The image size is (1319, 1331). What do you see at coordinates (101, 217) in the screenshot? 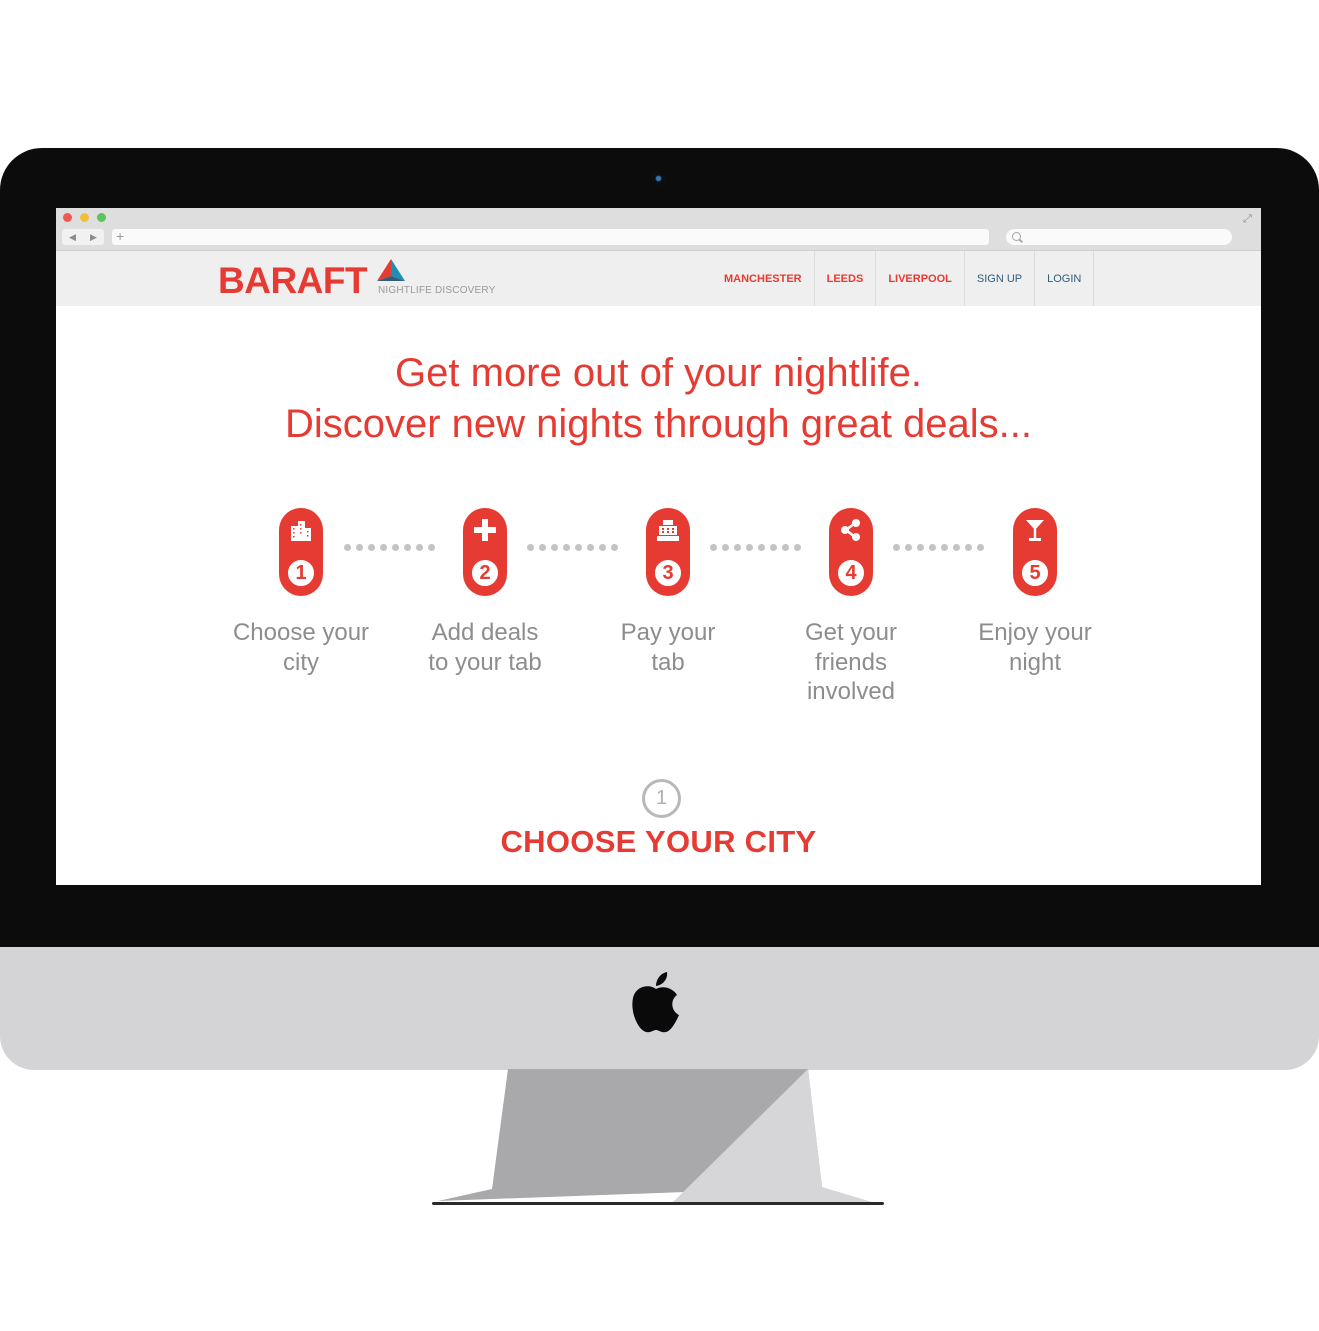
I see `maximize-window-button` at bounding box center [101, 217].